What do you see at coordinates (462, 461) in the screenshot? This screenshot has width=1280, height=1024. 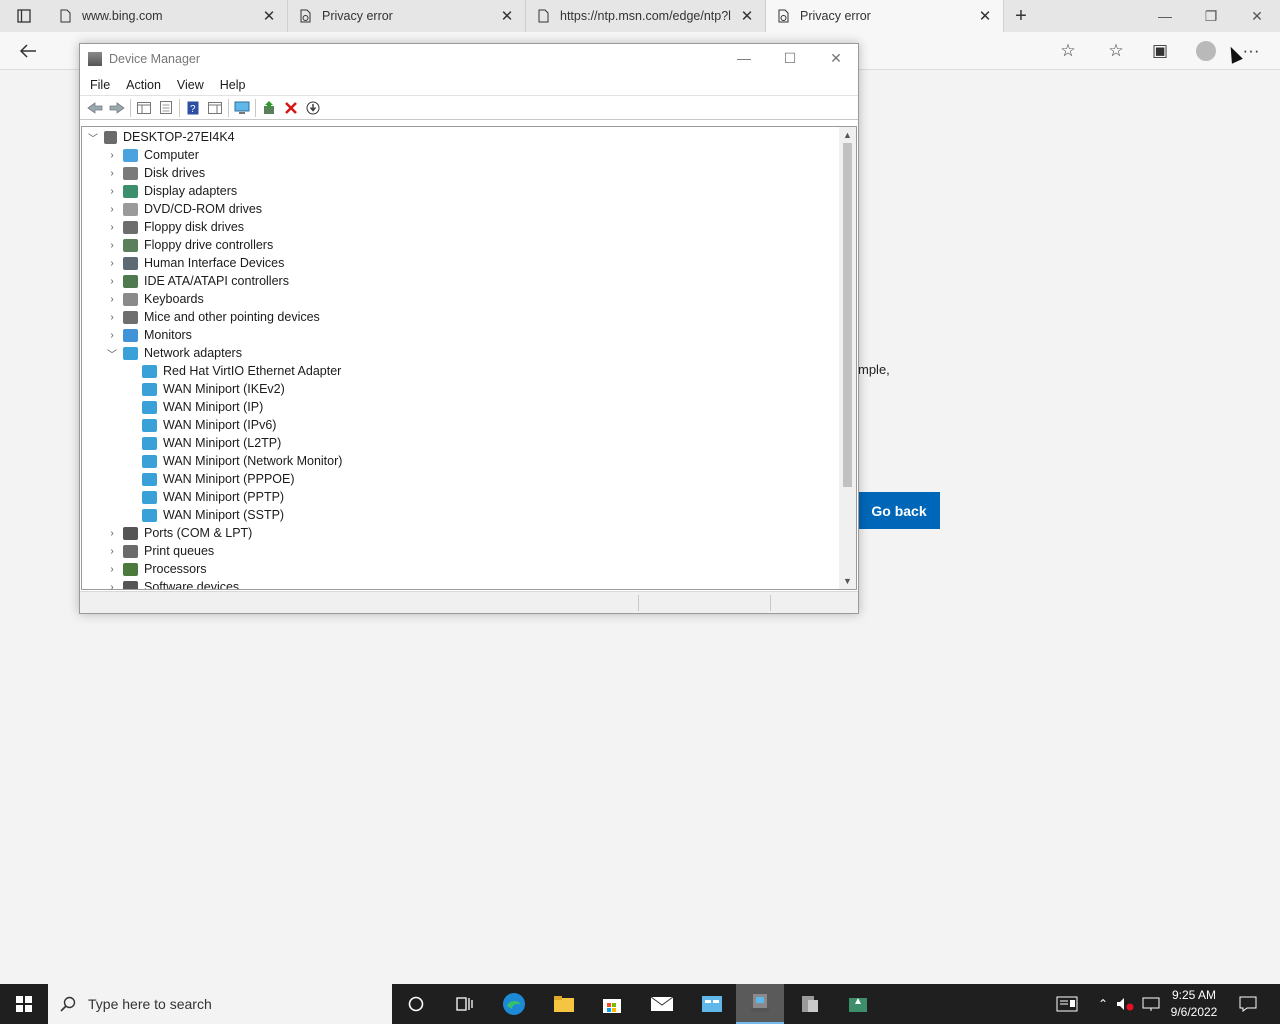 I see `tree-device: WAN Miniport (Network Monitor)` at bounding box center [462, 461].